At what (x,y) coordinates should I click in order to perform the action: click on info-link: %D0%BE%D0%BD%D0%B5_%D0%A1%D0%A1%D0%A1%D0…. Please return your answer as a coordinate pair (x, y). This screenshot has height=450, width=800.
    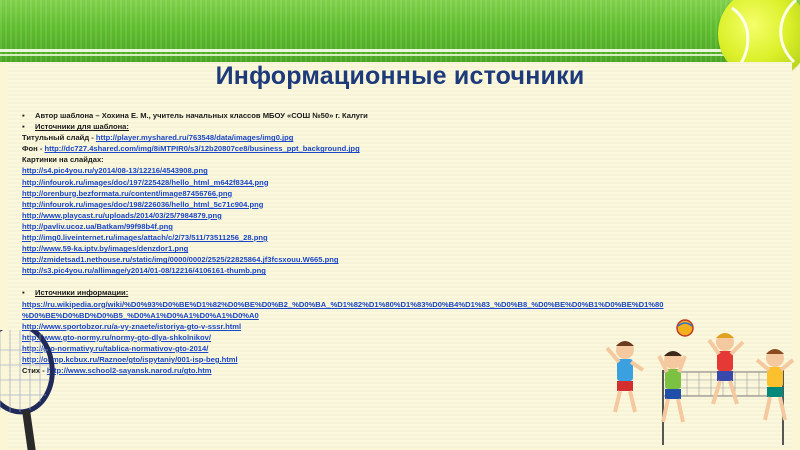
    Looking at the image, I should click on (140, 315).